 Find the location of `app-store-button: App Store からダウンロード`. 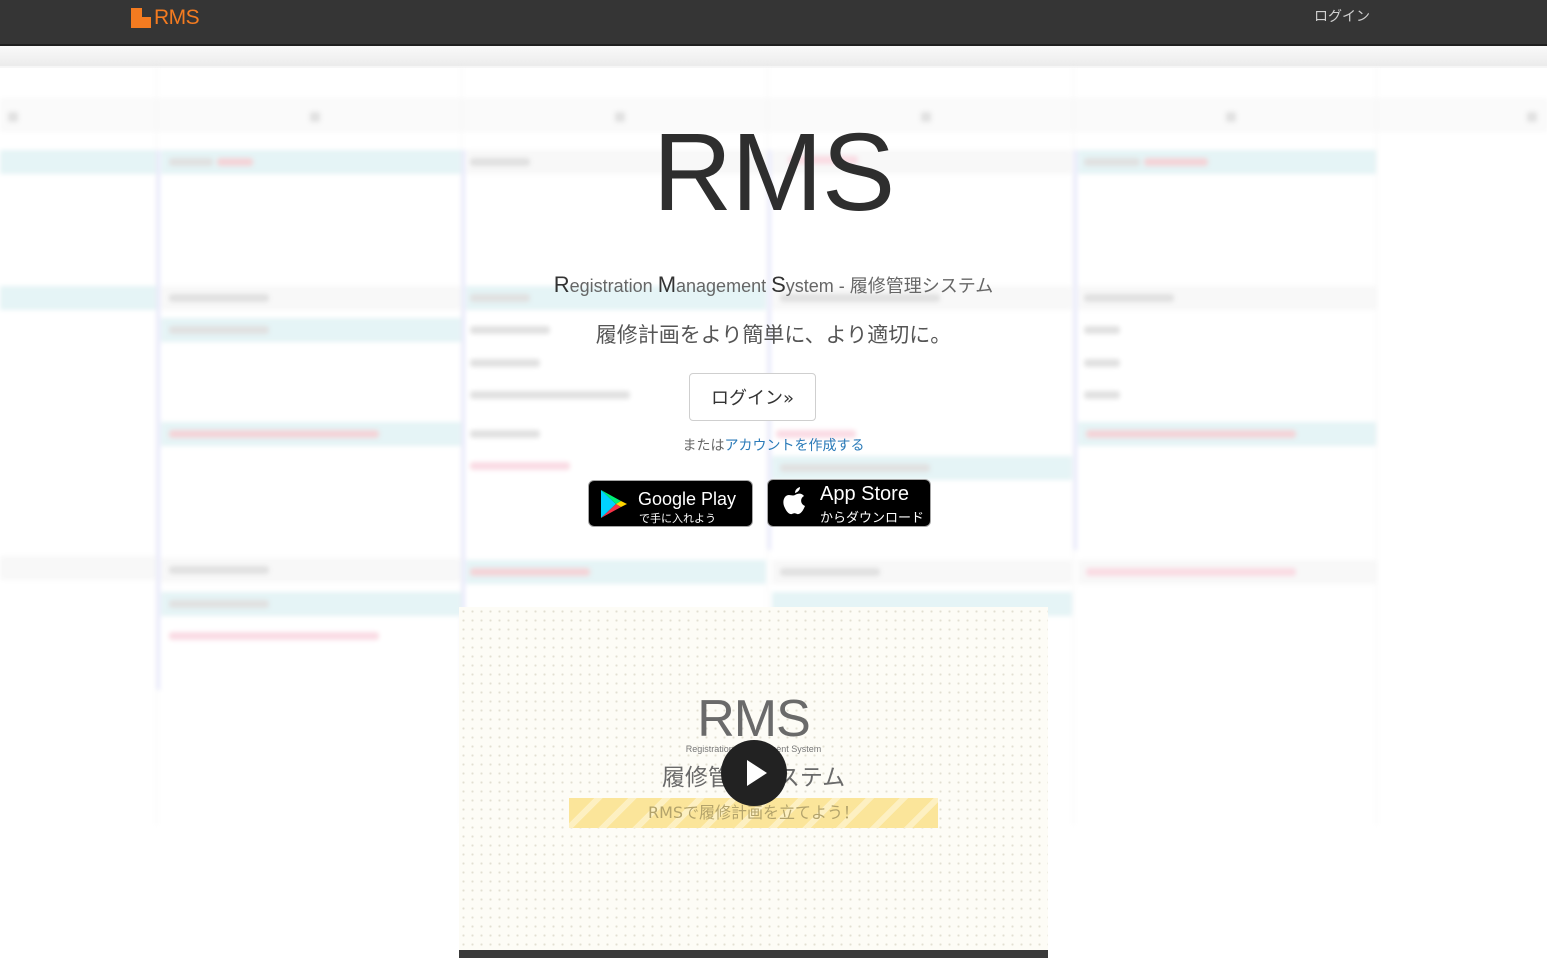

app-store-button: App Store からダウンロード is located at coordinates (849, 503).